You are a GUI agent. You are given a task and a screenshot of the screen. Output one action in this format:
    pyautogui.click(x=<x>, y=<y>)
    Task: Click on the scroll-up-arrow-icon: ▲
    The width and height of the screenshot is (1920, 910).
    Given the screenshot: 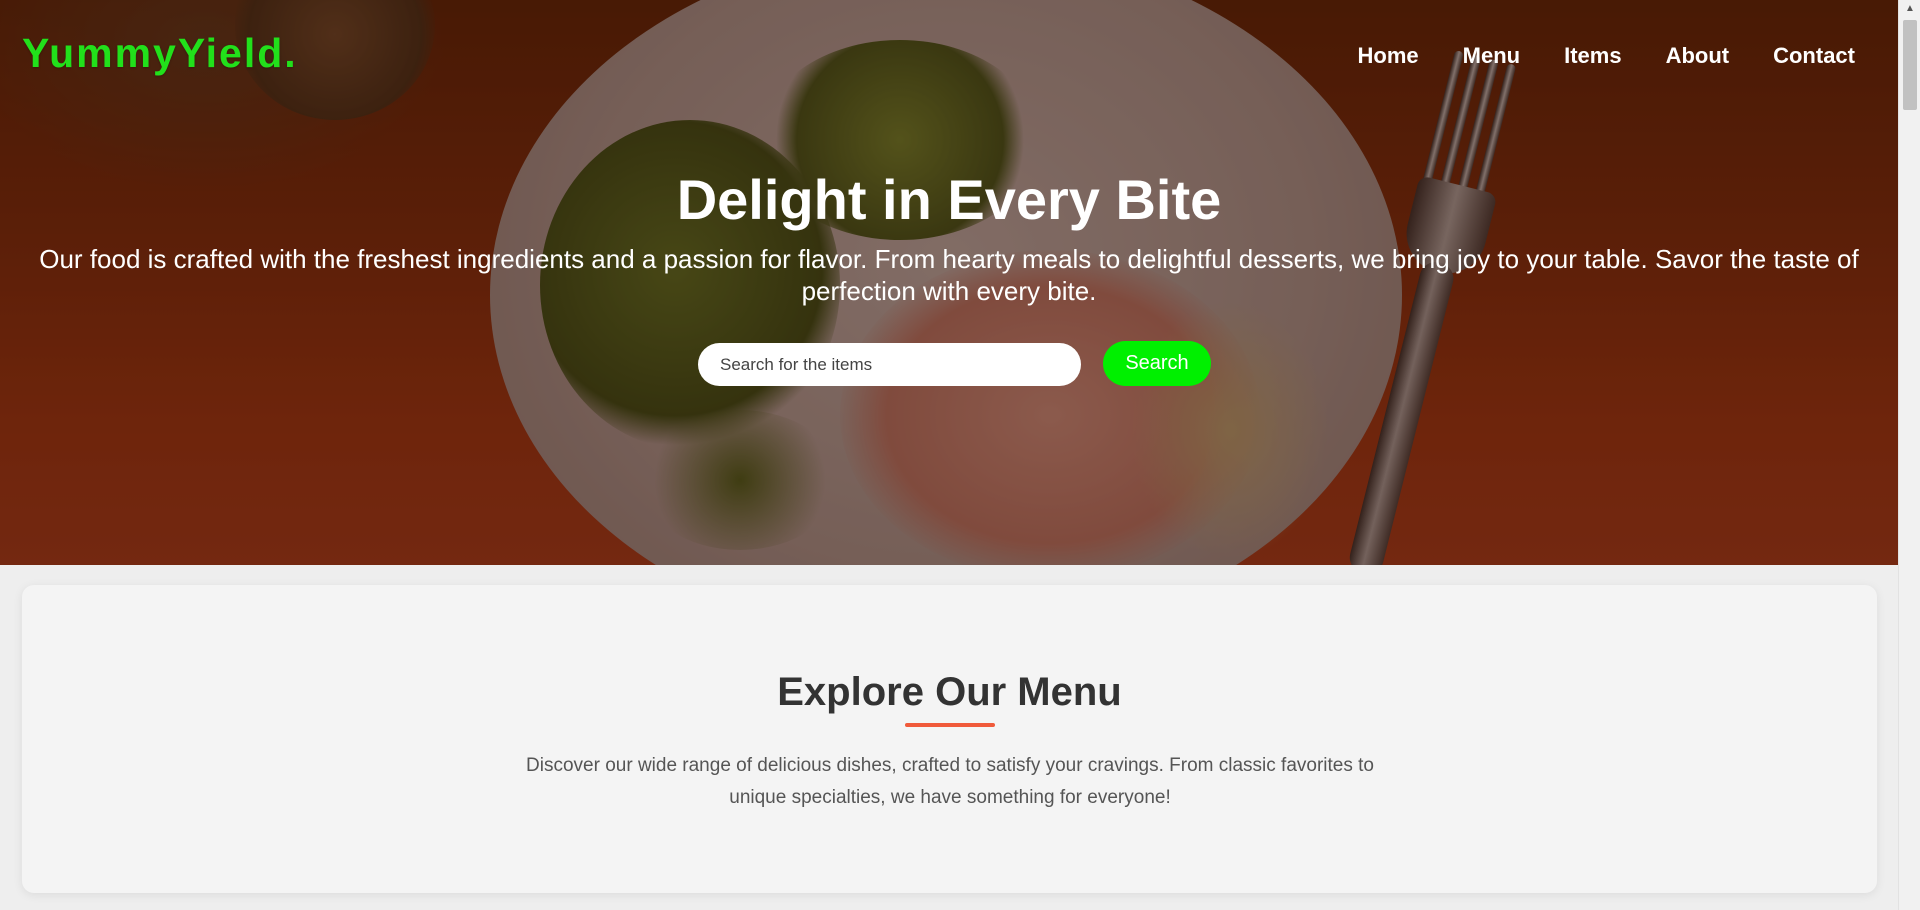 What is the action you would take?
    pyautogui.click(x=1909, y=8)
    